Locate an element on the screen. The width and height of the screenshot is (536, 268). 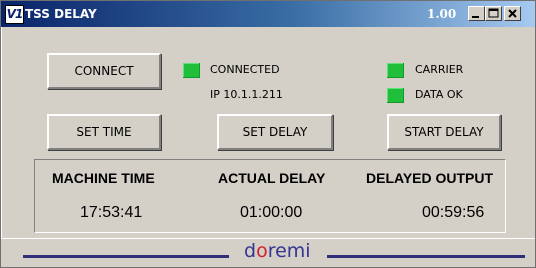
ip-address-label: IP 10.1.1.211 is located at coordinates (246, 94).